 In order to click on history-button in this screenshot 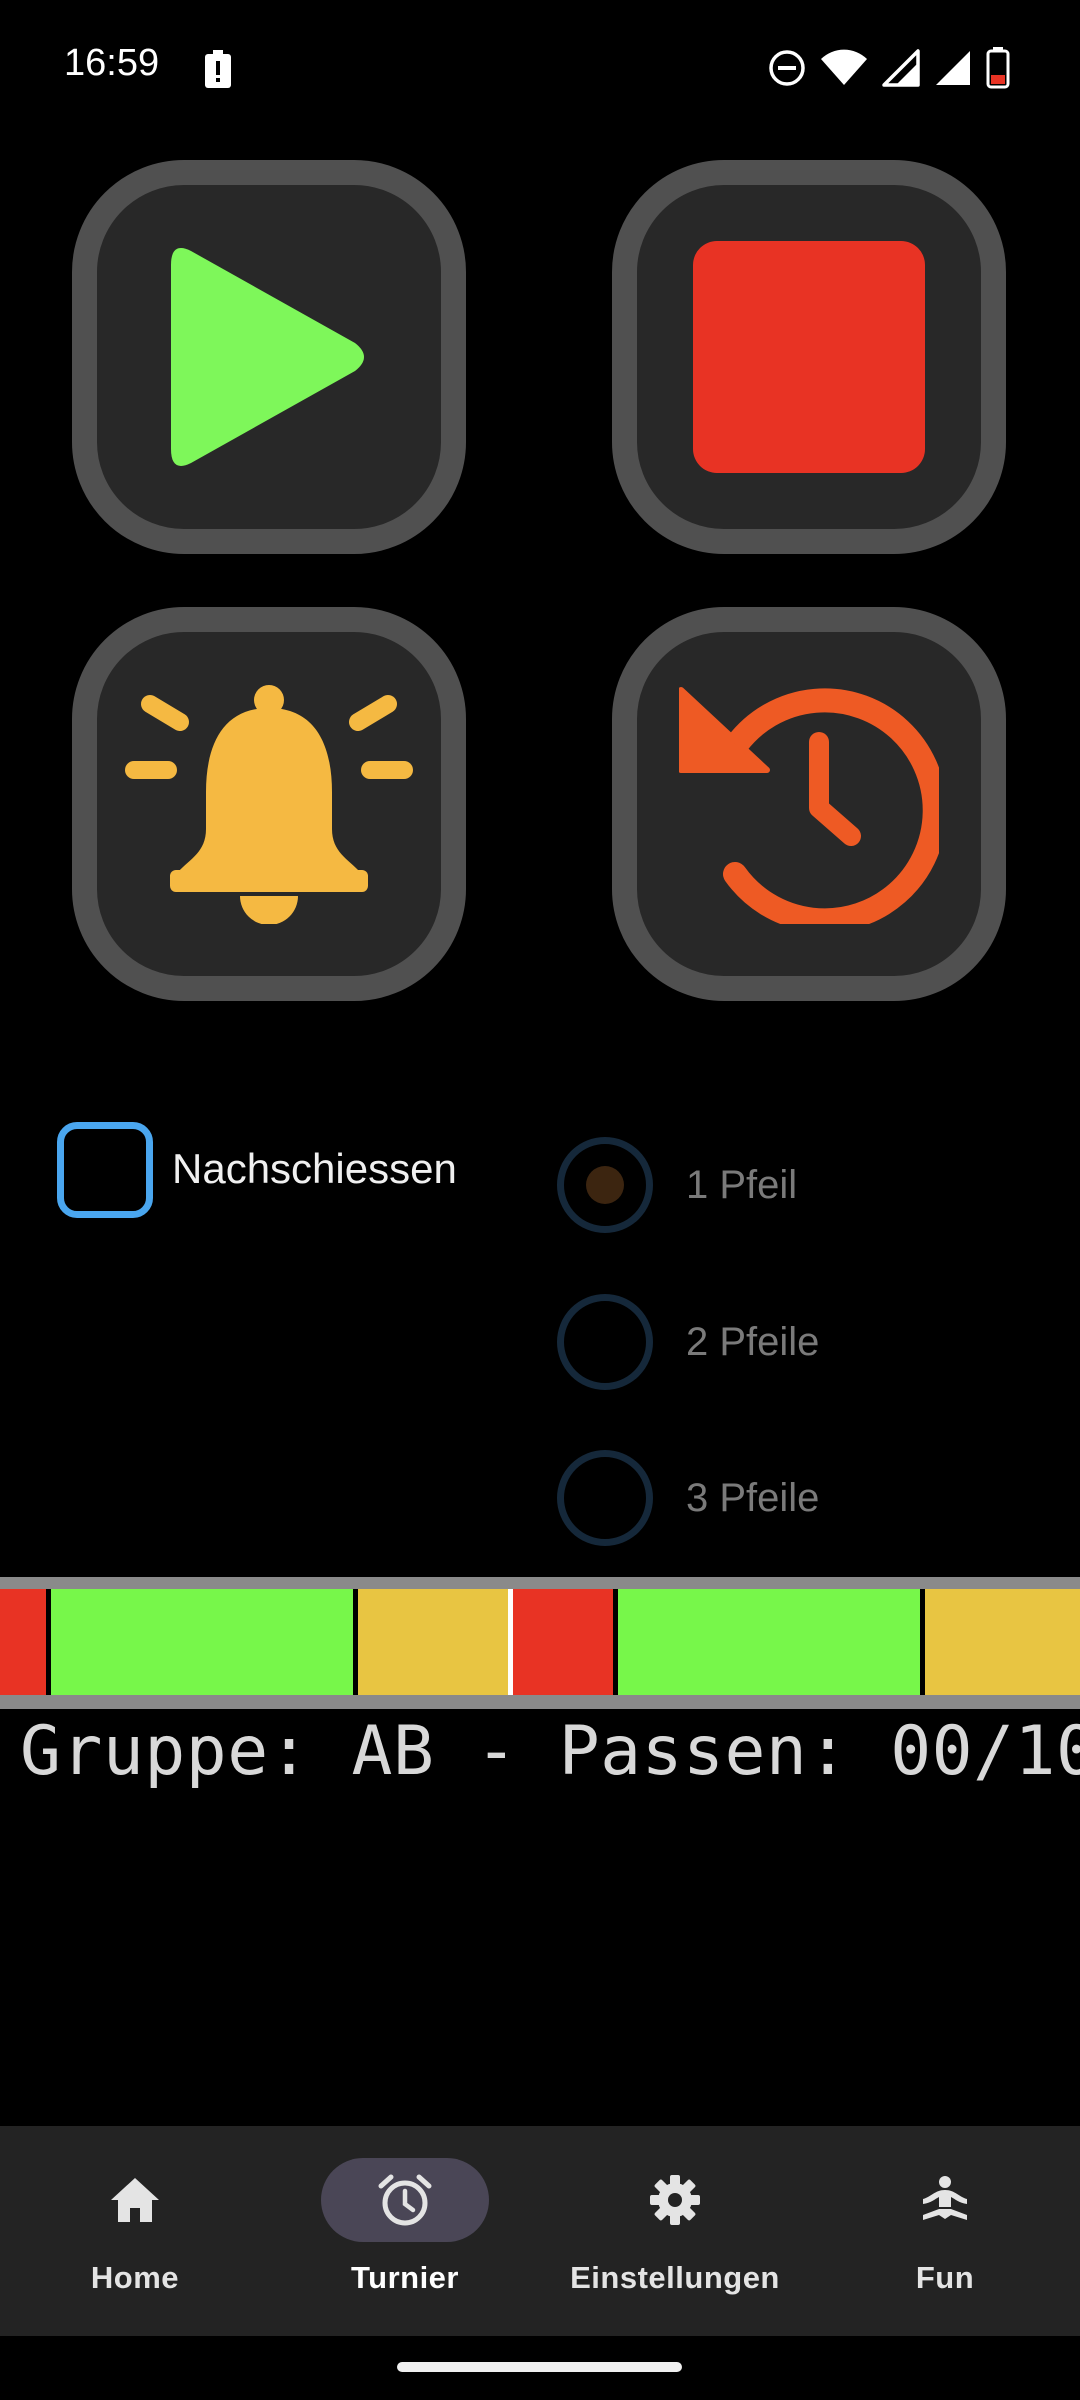, I will do `click(809, 804)`.